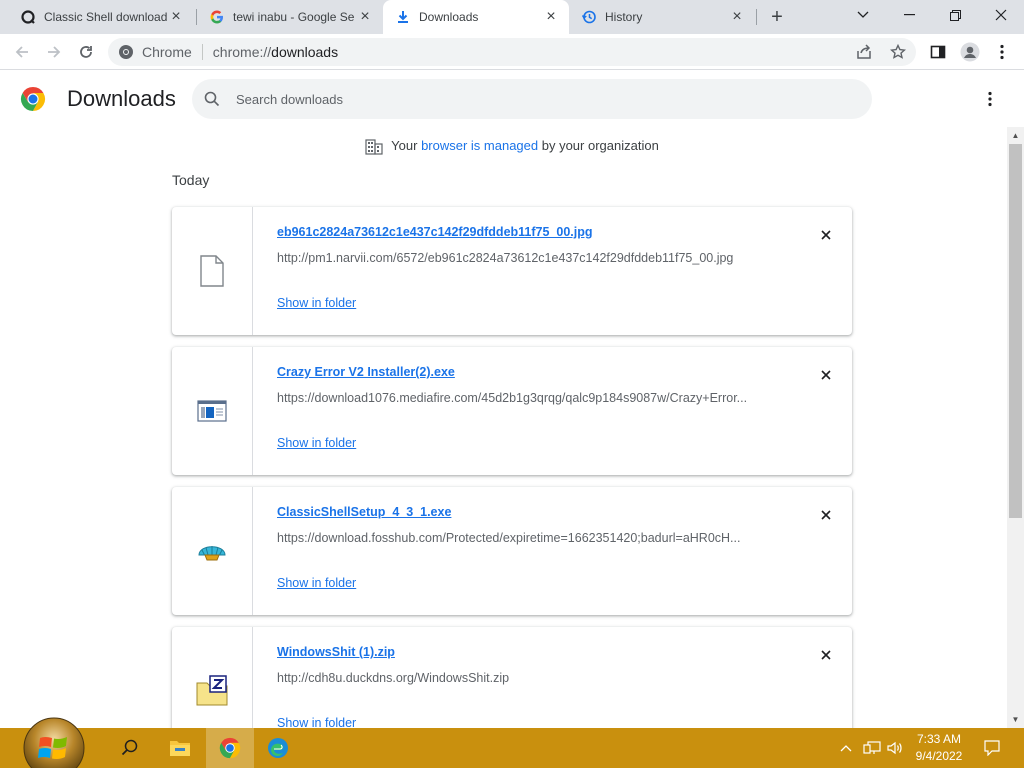  Describe the element at coordinates (1015, 135) in the screenshot. I see `scroll-up-arrow-icon: ▲` at that location.